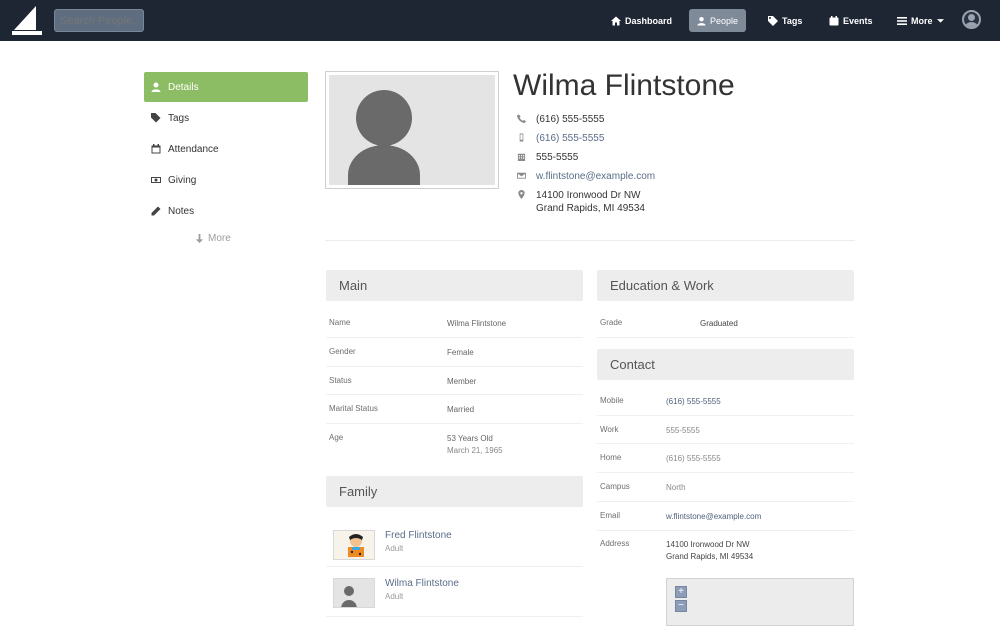 Image resolution: width=1000 pixels, height=626 pixels. Describe the element at coordinates (156, 149) in the screenshot. I see `calendar-icon` at that location.